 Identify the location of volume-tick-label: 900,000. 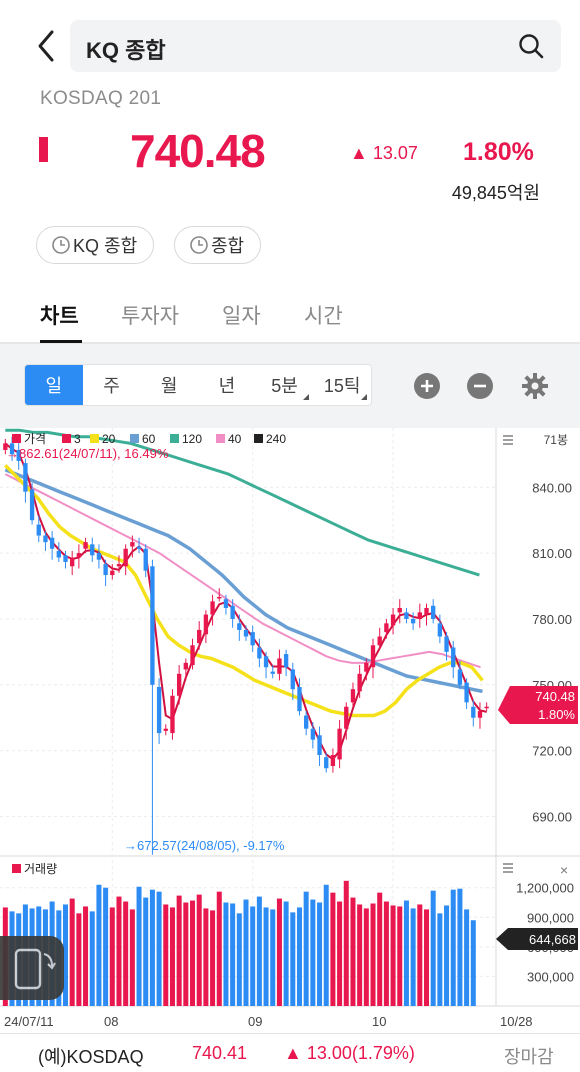
(550, 917).